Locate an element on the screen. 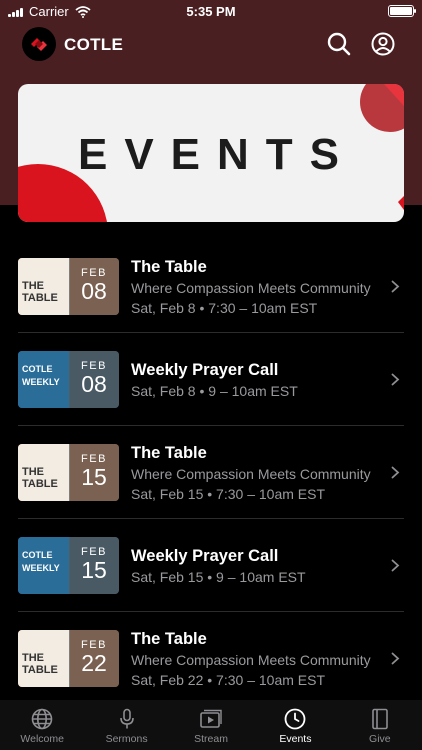  event-date: Sat, Feb 15 • 9 – 10am EST is located at coordinates (218, 577).